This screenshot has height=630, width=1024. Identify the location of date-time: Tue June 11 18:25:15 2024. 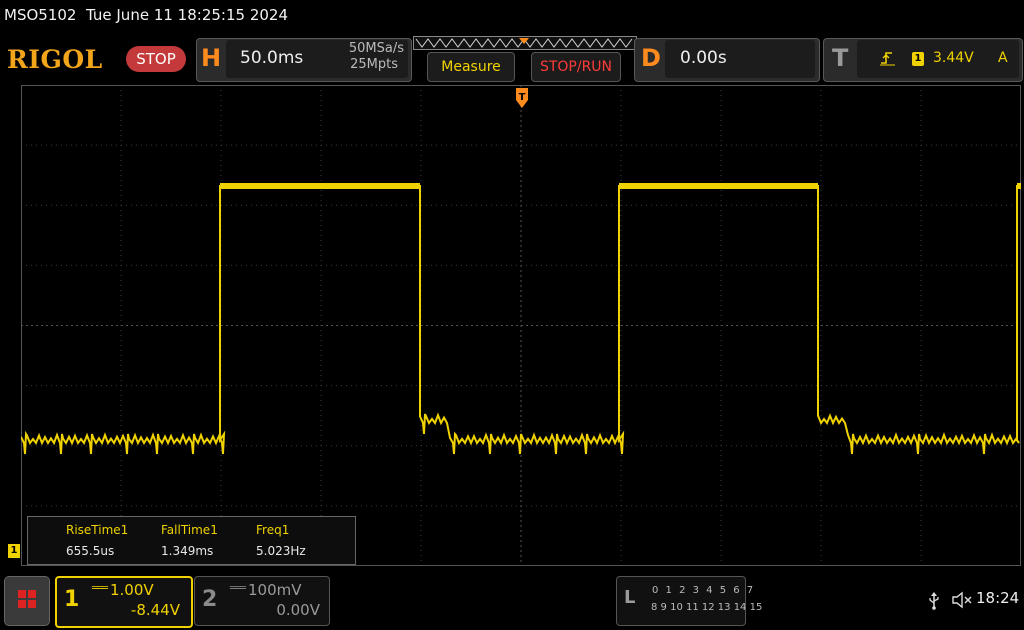
(187, 15).